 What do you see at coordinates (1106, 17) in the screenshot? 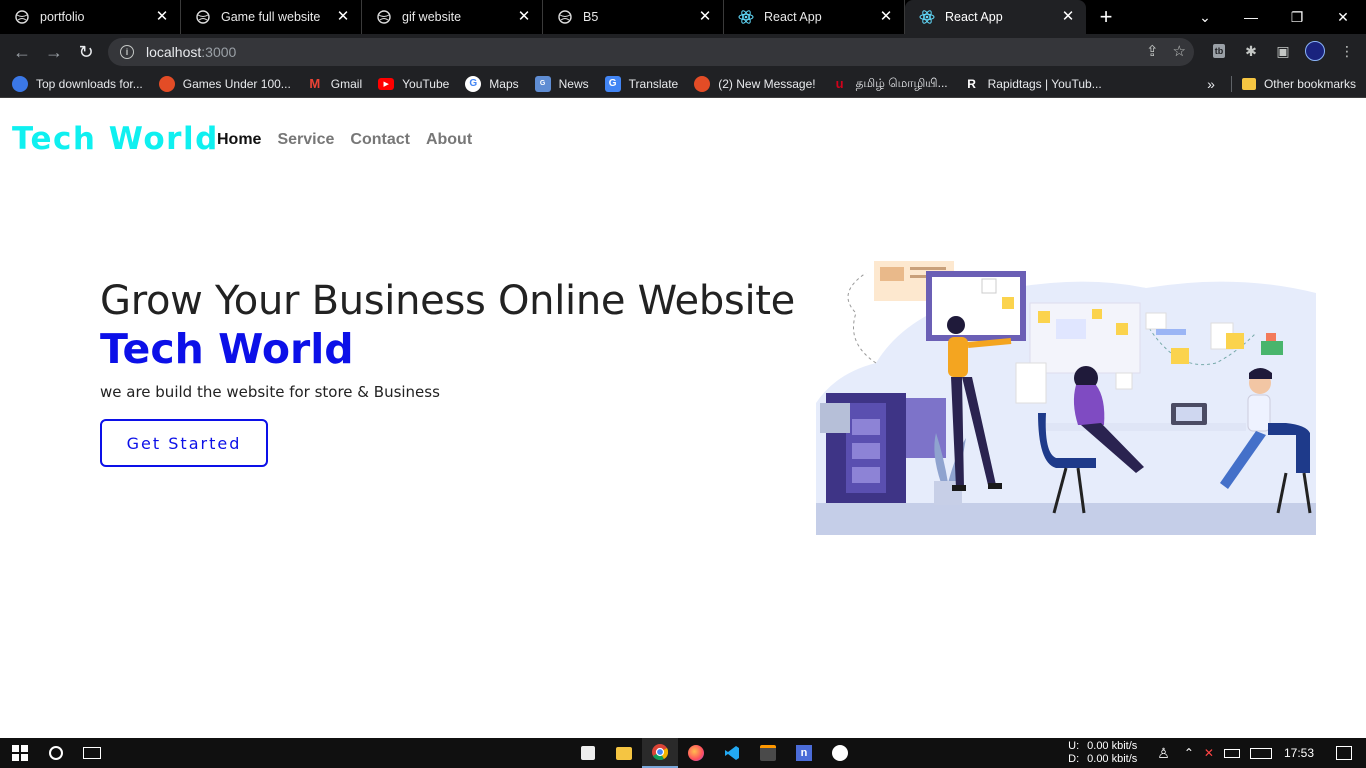
I see `new-tab-button: +` at bounding box center [1106, 17].